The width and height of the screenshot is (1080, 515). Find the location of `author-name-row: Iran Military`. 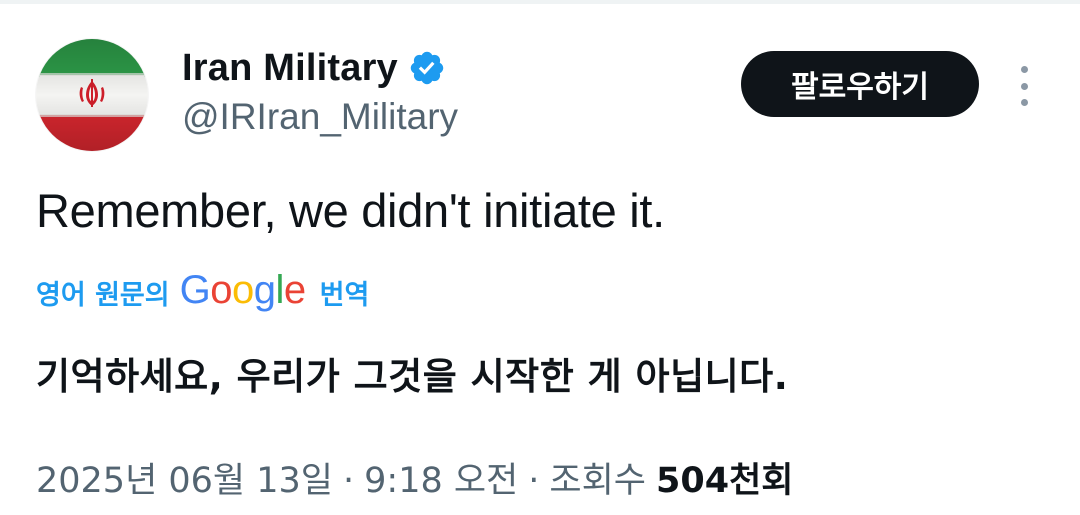

author-name-row: Iran Military is located at coordinates (314, 68).